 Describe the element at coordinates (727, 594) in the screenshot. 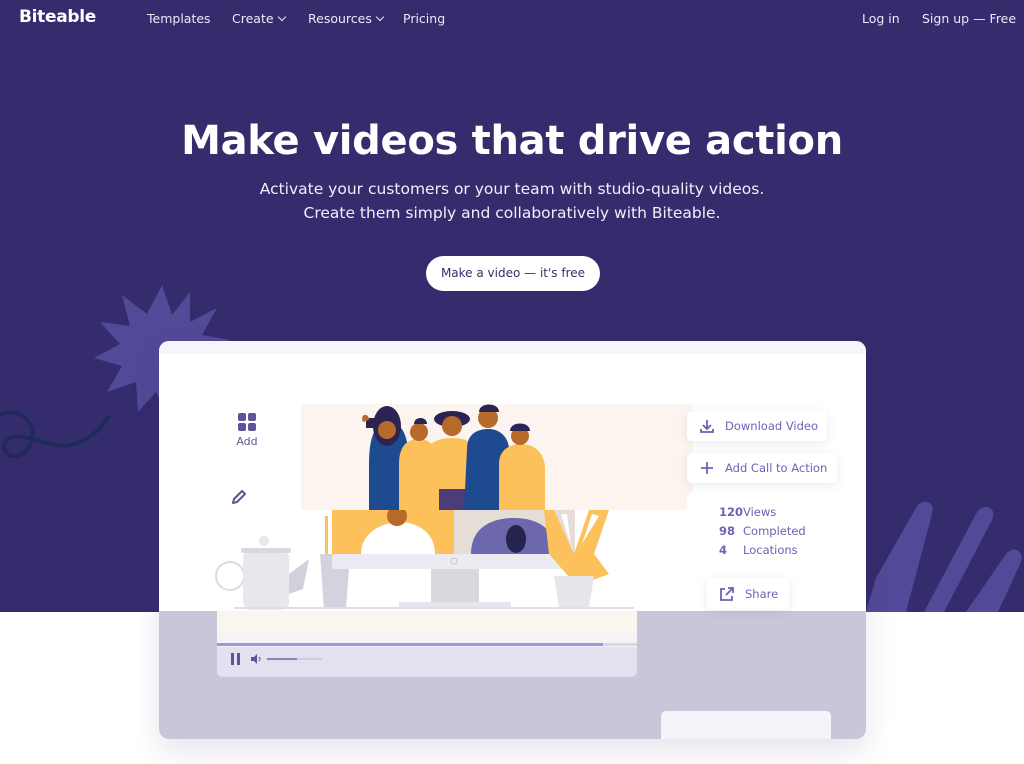

I see `share-icon` at that location.